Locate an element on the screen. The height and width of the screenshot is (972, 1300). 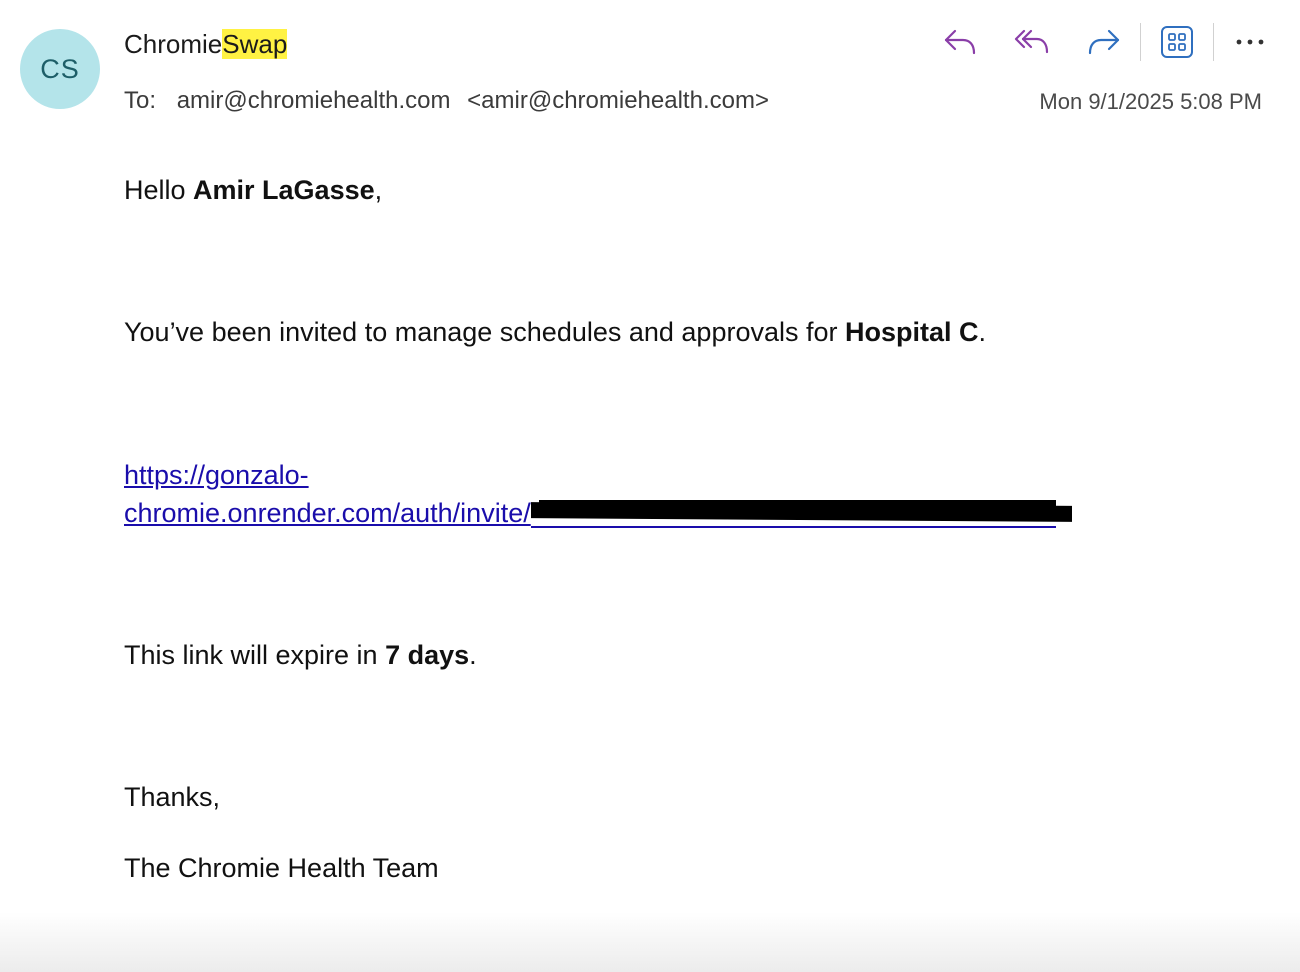
expiry-notice: This link will expire in 7 days. is located at coordinates (300, 655).